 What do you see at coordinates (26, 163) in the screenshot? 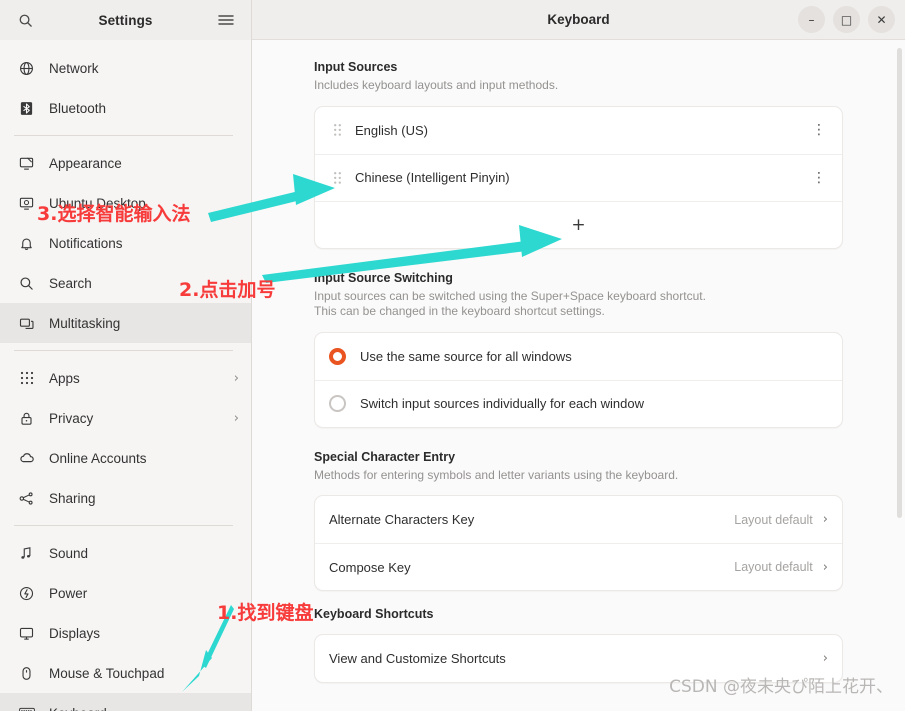
I see `appearance-icon` at bounding box center [26, 163].